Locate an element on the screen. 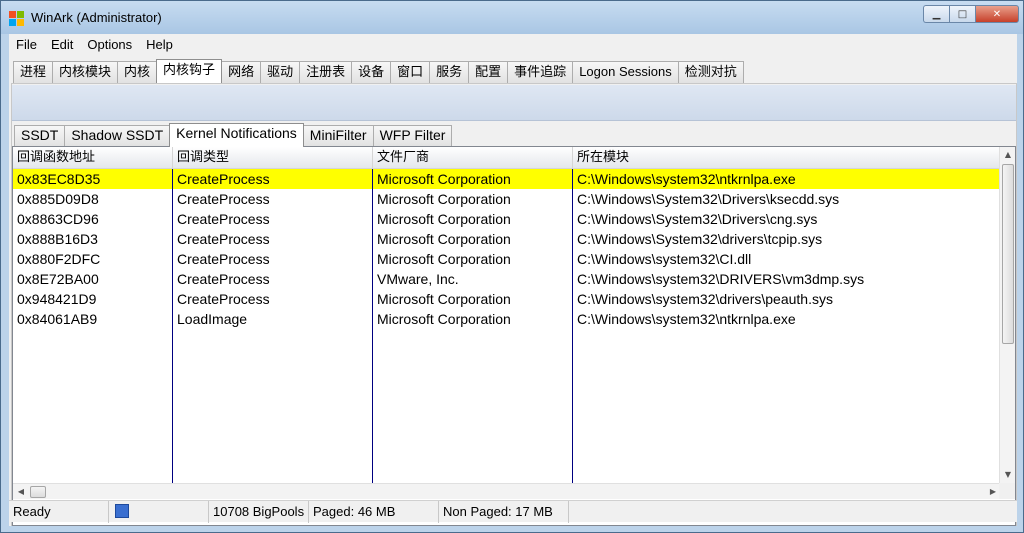  sub-tab-4: WFP Filter is located at coordinates (412, 135).